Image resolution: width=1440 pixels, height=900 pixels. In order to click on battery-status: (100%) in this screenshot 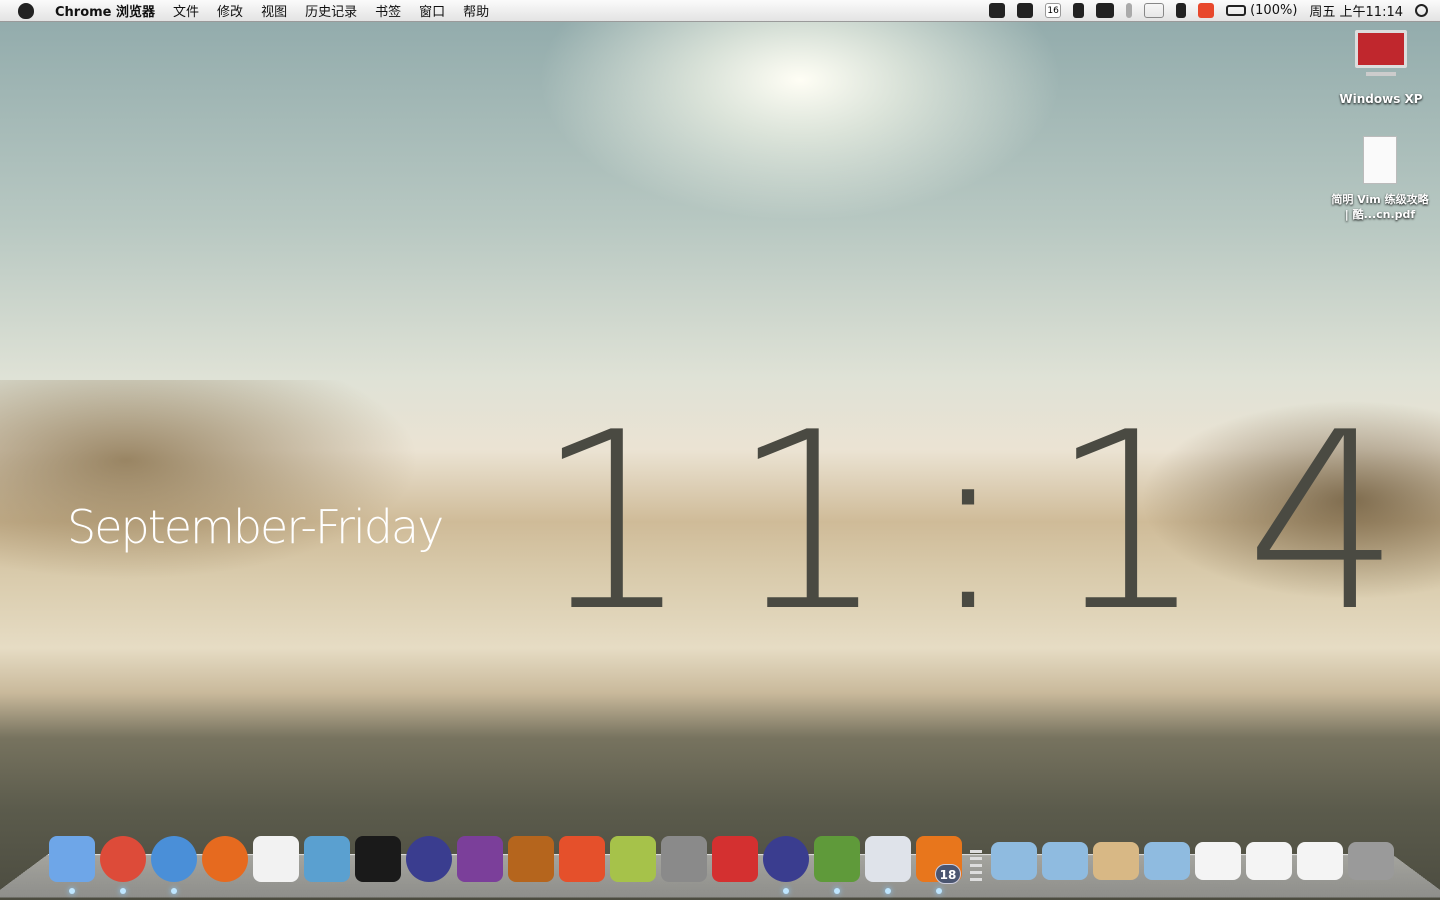, I will do `click(1261, 10)`.